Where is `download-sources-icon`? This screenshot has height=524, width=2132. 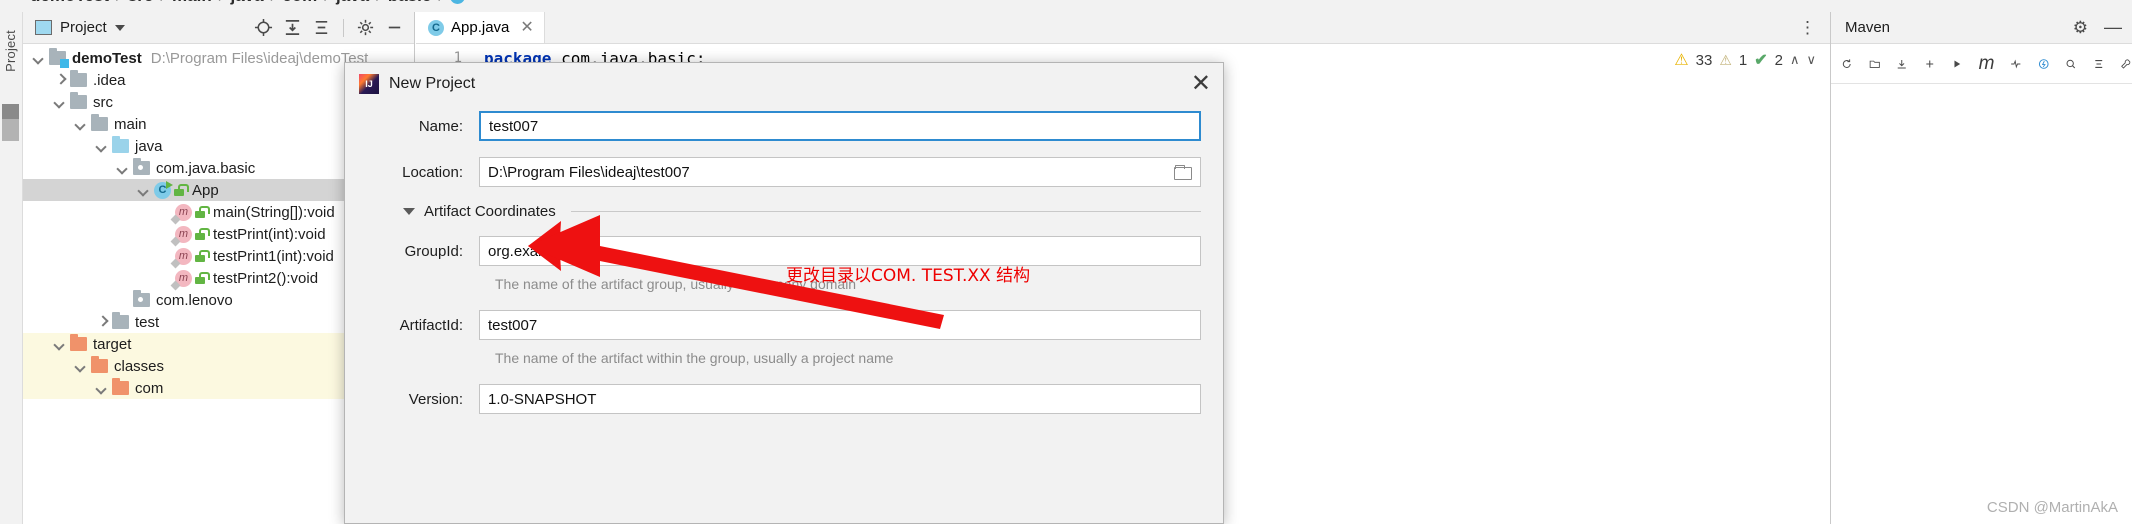
download-sources-icon is located at coordinates (1902, 64).